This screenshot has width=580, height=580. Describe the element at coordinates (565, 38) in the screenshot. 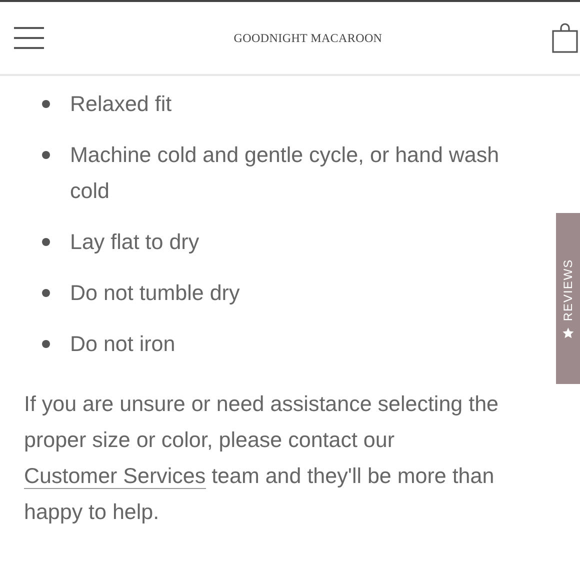

I see `shopping-bag-icon` at that location.